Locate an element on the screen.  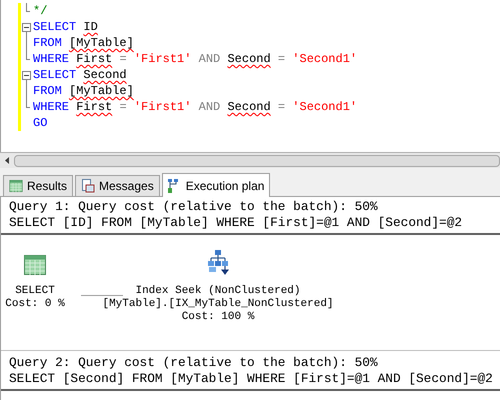
operator-name: SELECT is located at coordinates (35, 291).